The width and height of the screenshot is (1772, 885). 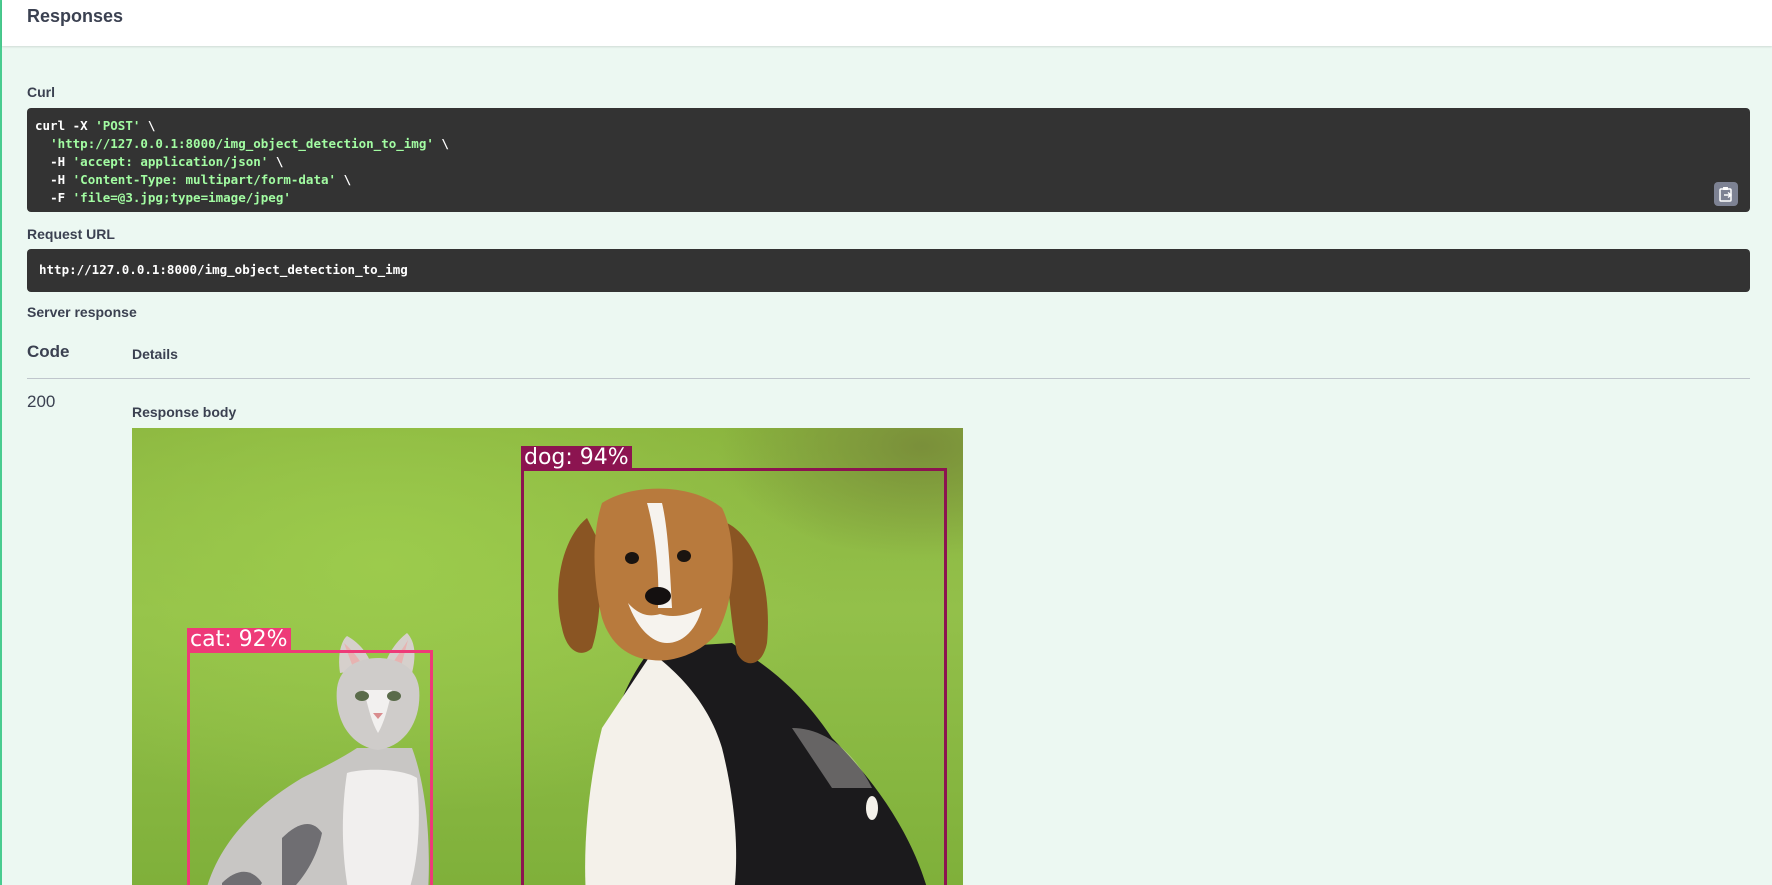 I want to click on column-code: Code, so click(x=48, y=351).